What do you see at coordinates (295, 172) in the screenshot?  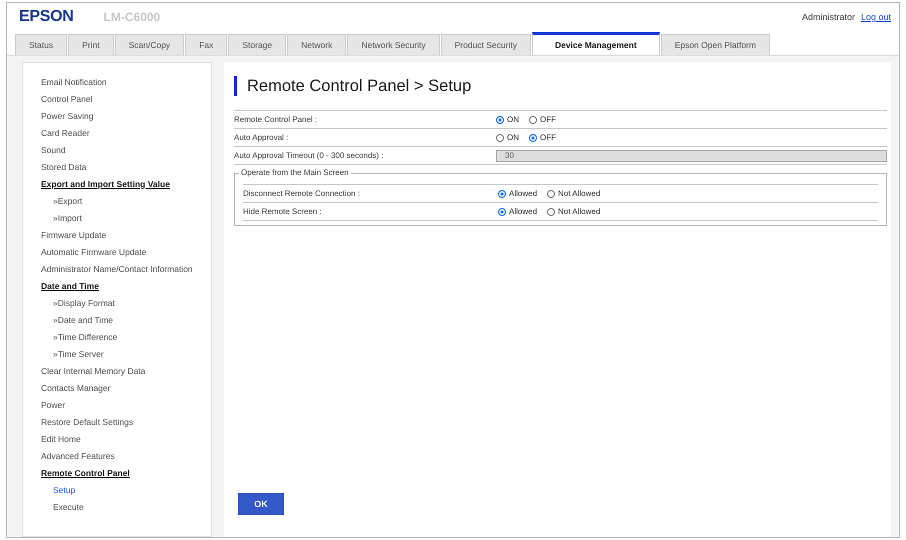 I see `group-legend: Operate from the Main Screen` at bounding box center [295, 172].